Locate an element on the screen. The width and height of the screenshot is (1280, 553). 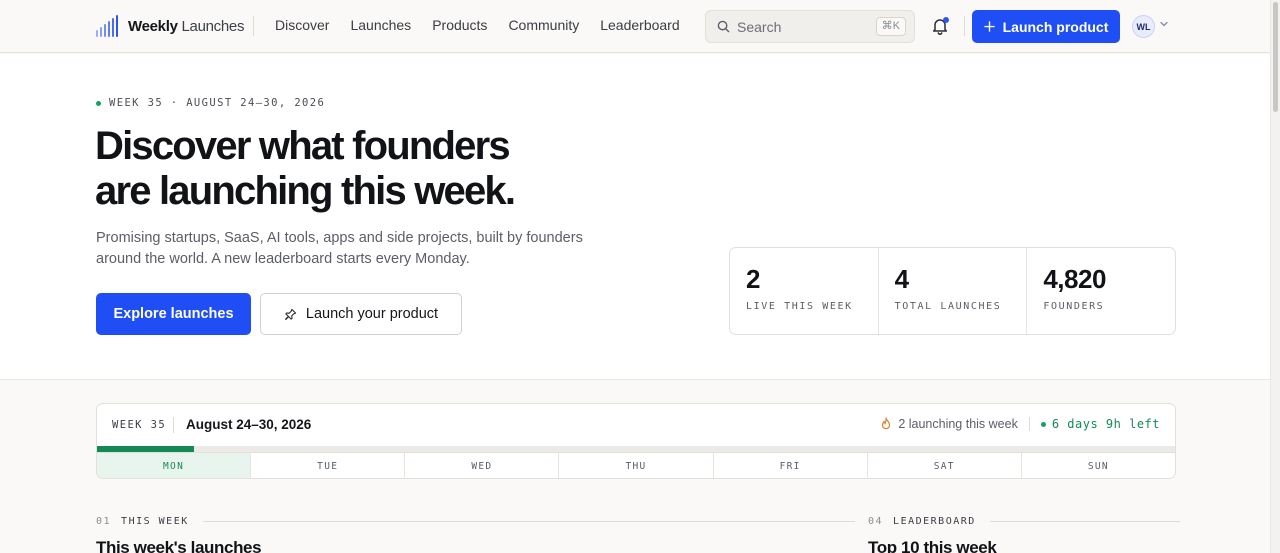
day-tab-sat: SAT is located at coordinates (945, 465).